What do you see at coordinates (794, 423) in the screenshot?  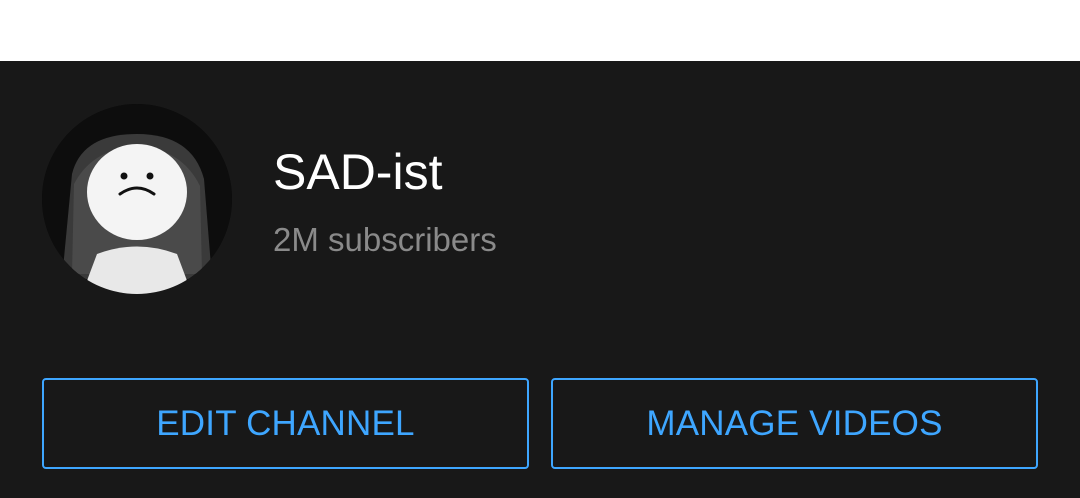 I see `manage-videos-button: MANAGE VIDEOS` at bounding box center [794, 423].